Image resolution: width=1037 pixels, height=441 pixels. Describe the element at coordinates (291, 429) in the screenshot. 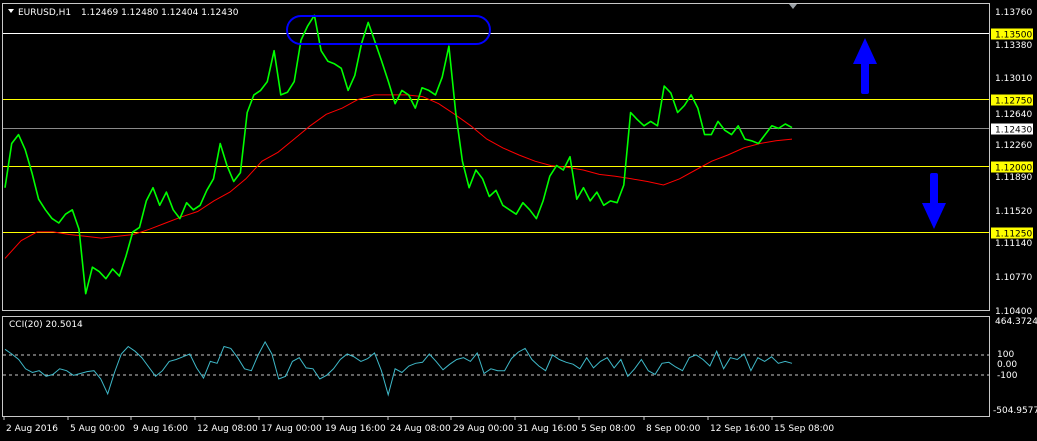

I see `time-tick: 17 Aug 00:00` at that location.